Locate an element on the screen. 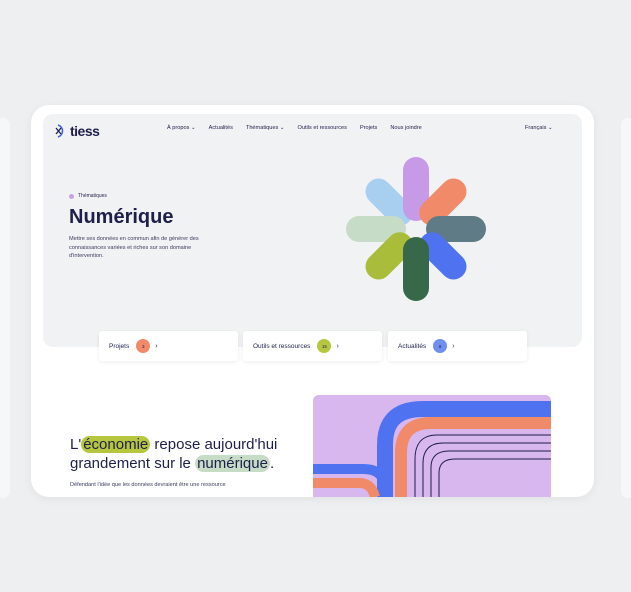  count-badge: 3 is located at coordinates (143, 346).